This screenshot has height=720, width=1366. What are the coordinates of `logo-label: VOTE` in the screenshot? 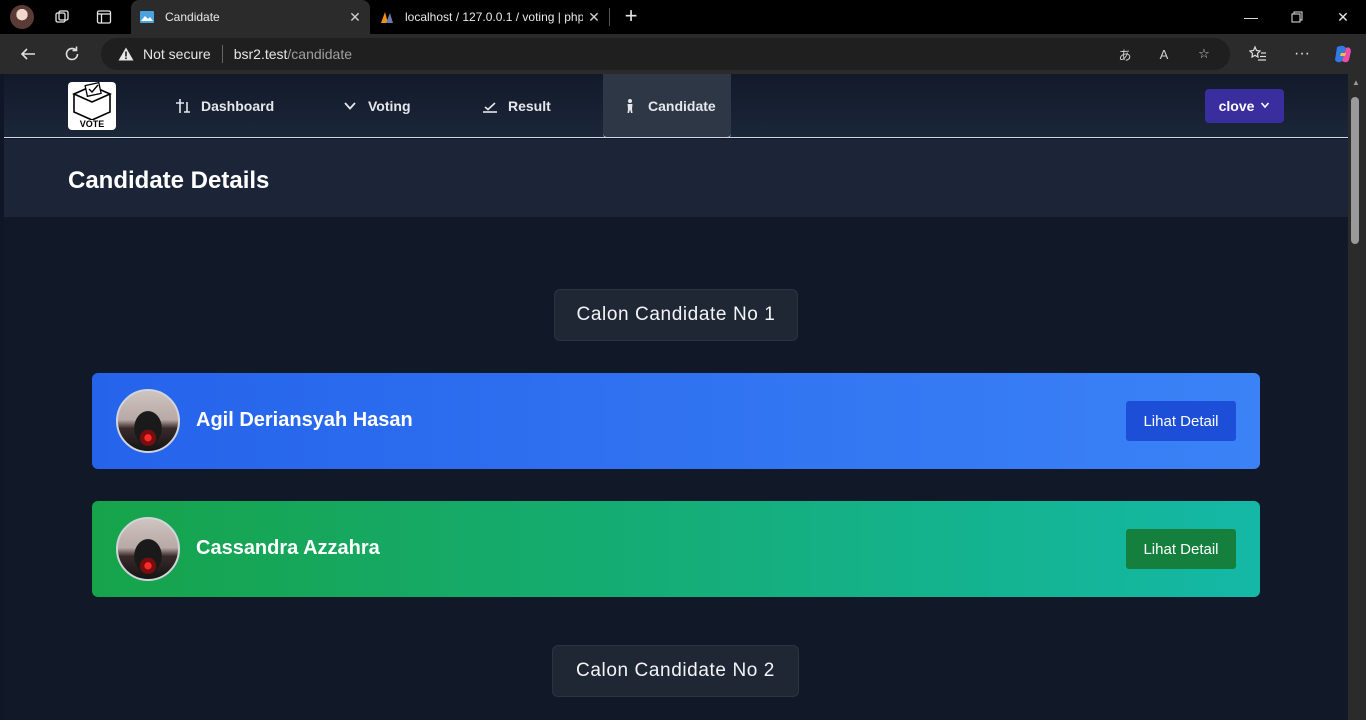 It's located at (92, 124).